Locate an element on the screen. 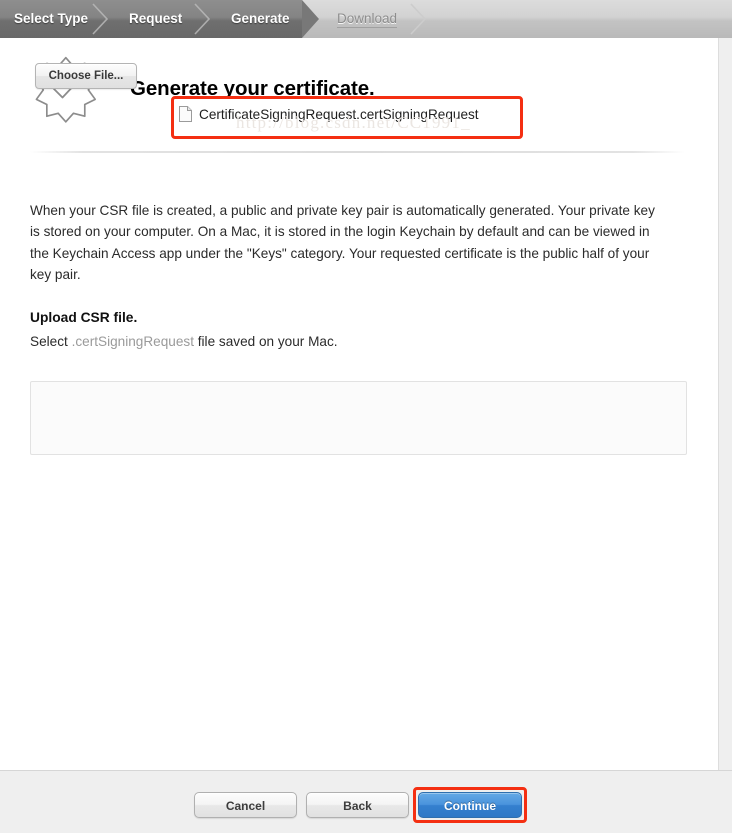  step-request: Request is located at coordinates (155, 19).